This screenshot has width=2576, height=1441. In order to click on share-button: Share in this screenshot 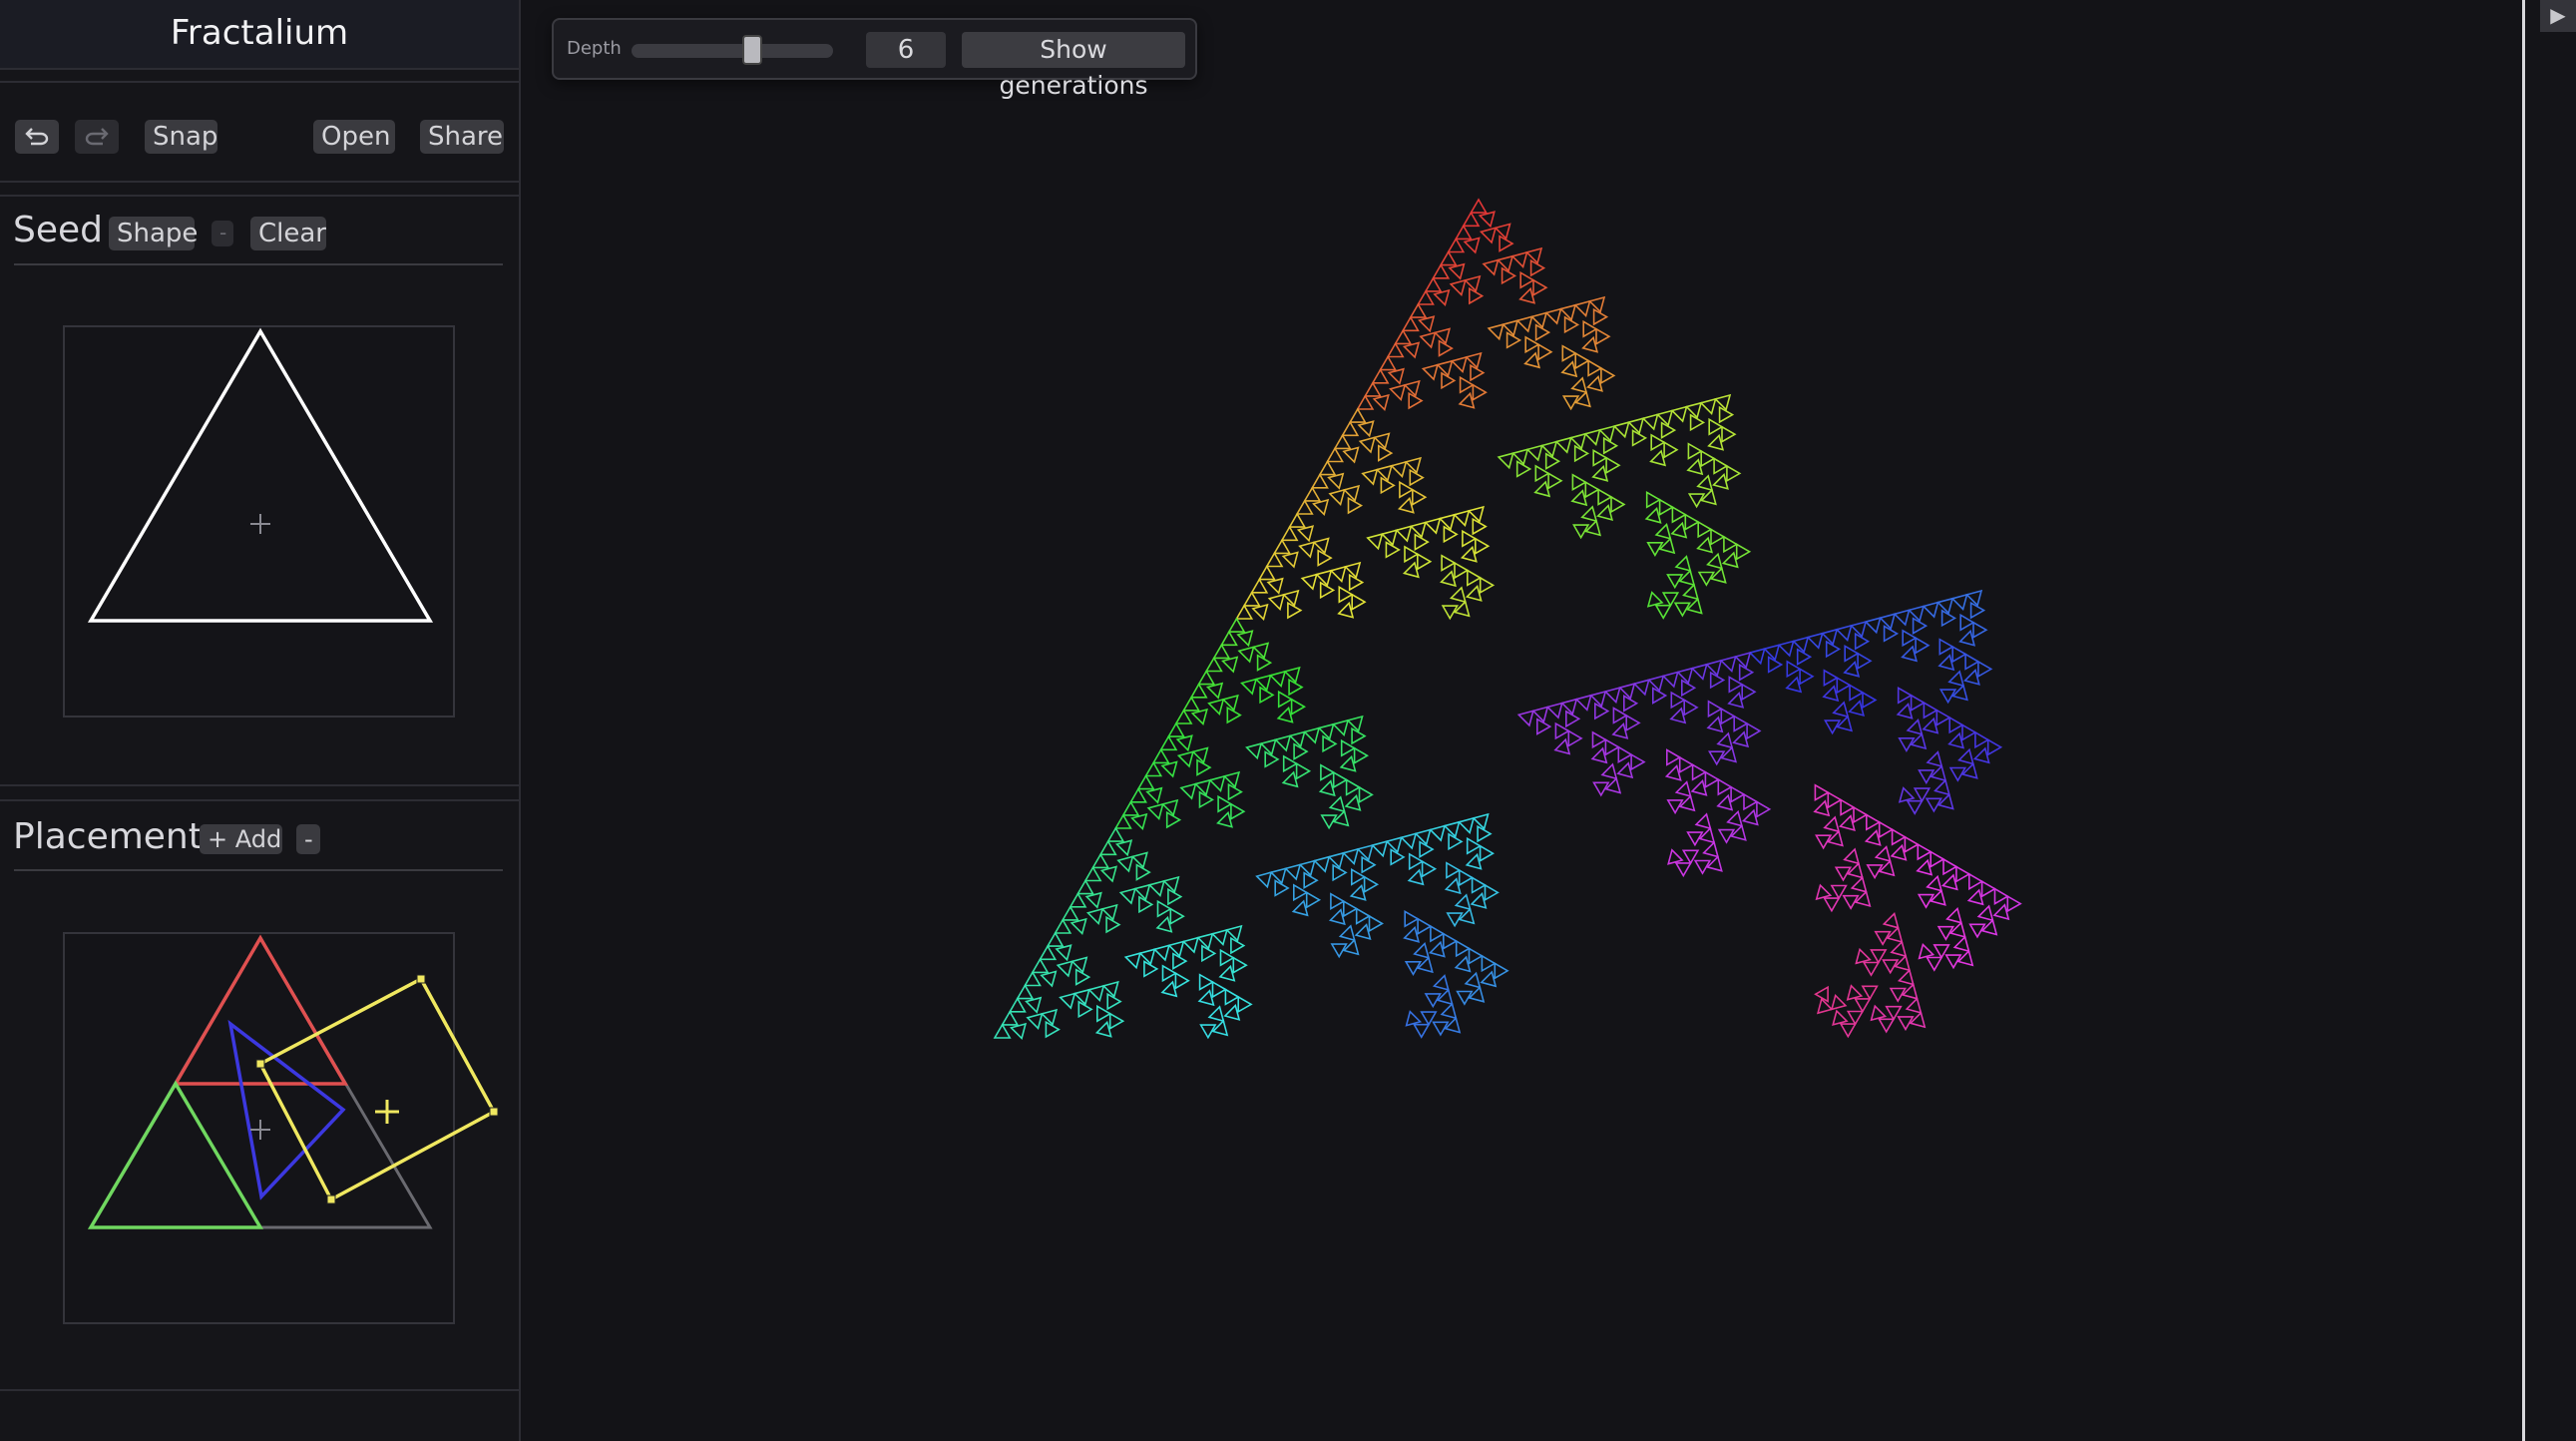, I will do `click(462, 137)`.